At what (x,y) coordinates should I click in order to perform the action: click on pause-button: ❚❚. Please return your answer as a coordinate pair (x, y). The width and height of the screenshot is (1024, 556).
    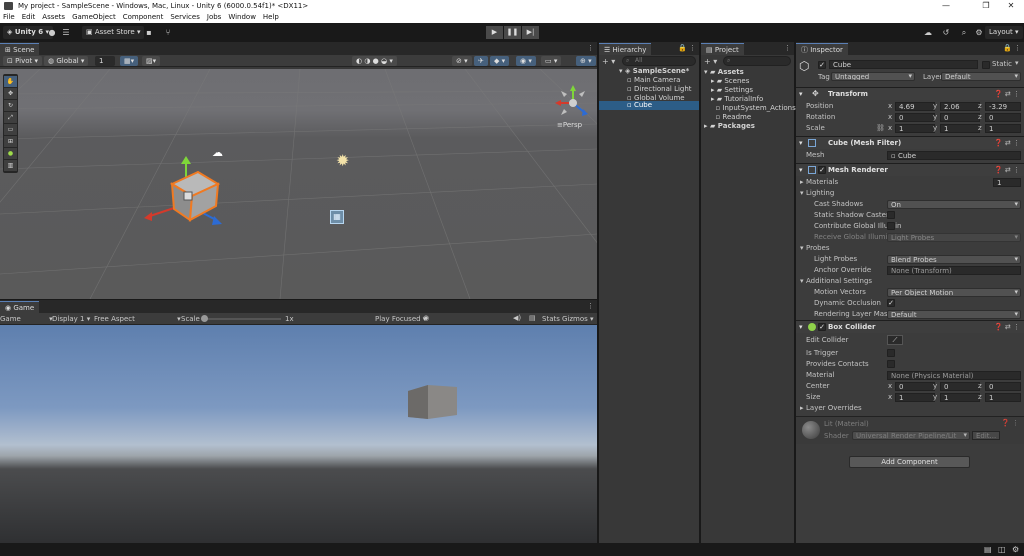
    Looking at the image, I should click on (512, 32).